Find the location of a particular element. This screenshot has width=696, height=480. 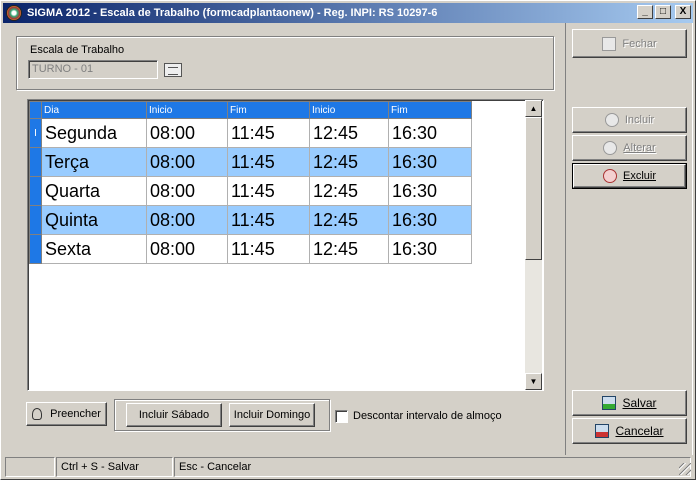

door-icon is located at coordinates (609, 43).